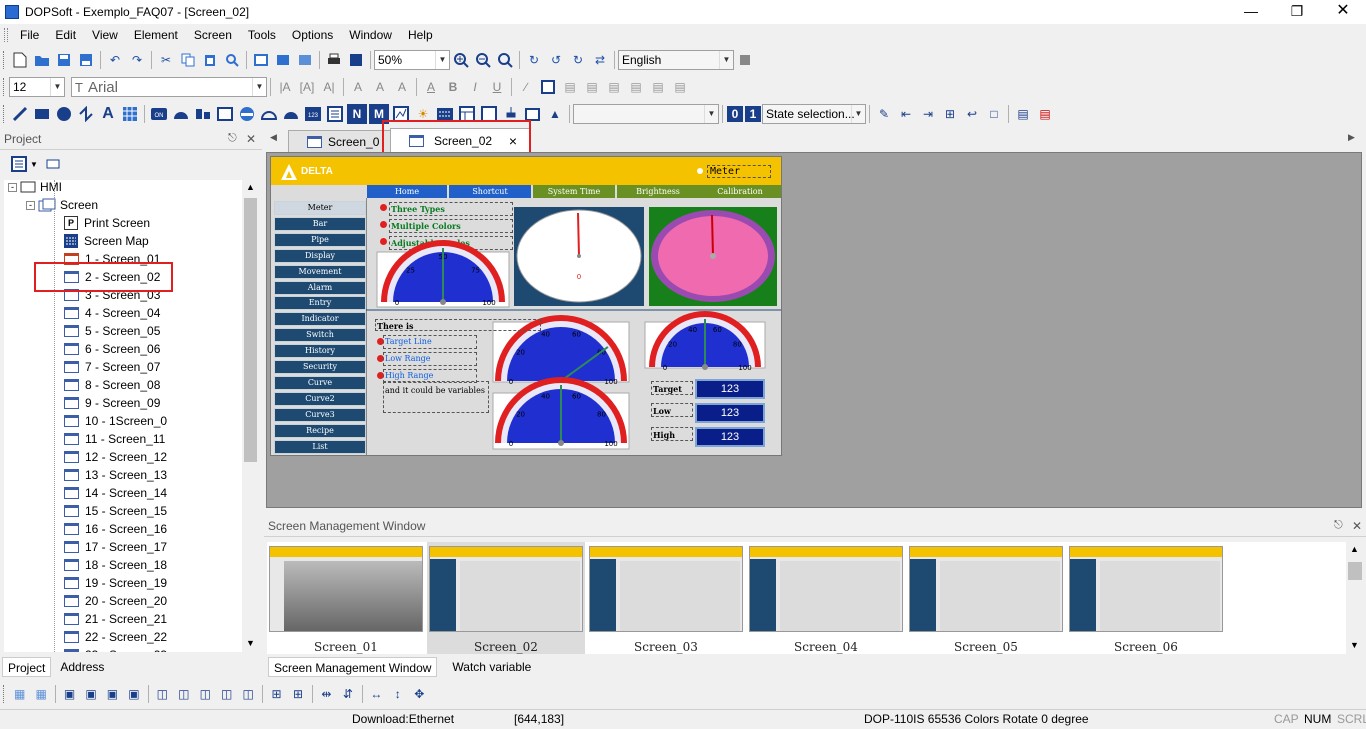 This screenshot has width=1366, height=729. Describe the element at coordinates (115, 493) in the screenshot. I see `tree-node-screen-item: 14 - Screen_14` at that location.